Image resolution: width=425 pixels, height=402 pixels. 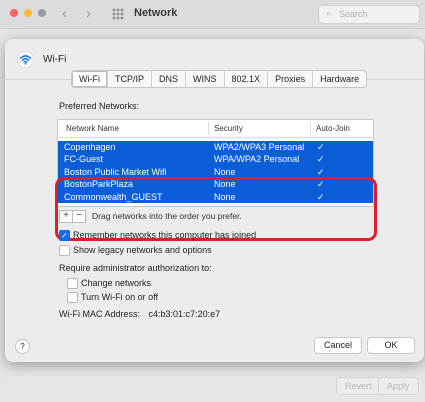 I want to click on tab-8021x: 802.1X, so click(x=247, y=79).